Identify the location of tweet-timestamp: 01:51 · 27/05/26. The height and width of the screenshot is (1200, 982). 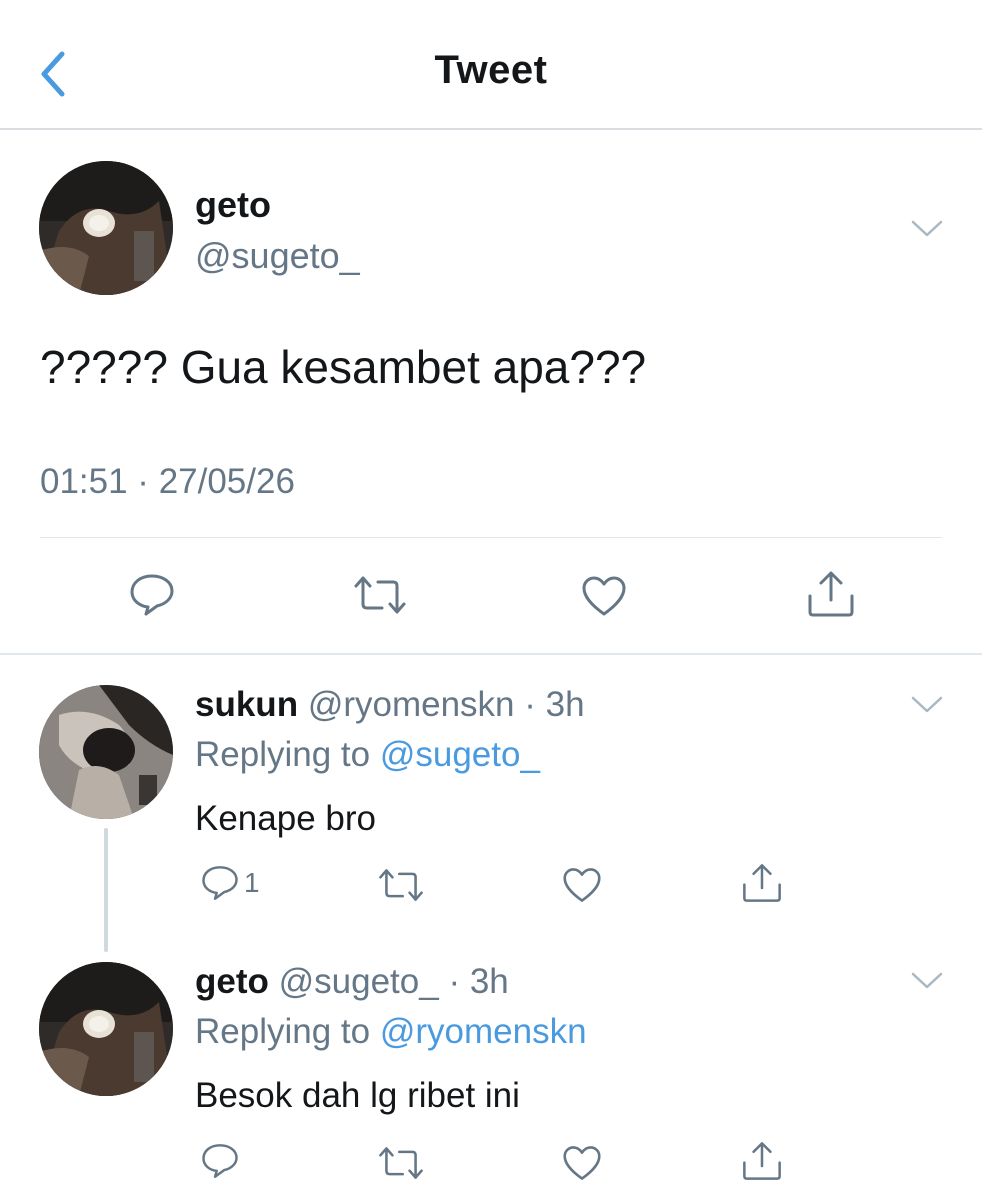
(167, 482).